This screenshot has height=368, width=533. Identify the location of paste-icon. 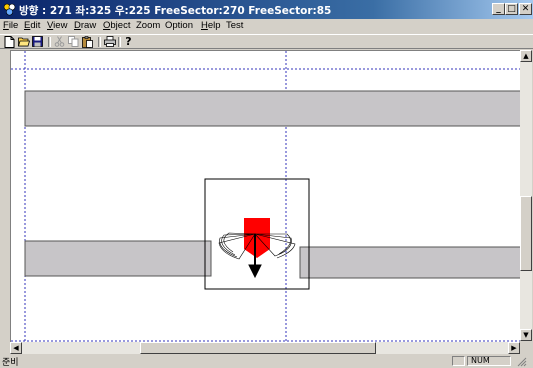
(87, 42).